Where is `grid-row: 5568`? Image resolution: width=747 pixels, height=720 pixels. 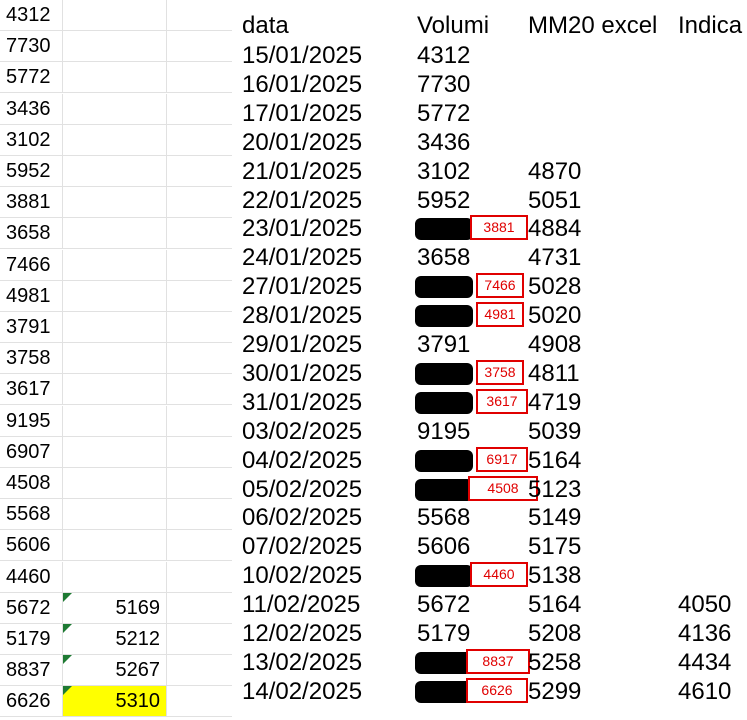
grid-row: 5568 is located at coordinates (117, 515).